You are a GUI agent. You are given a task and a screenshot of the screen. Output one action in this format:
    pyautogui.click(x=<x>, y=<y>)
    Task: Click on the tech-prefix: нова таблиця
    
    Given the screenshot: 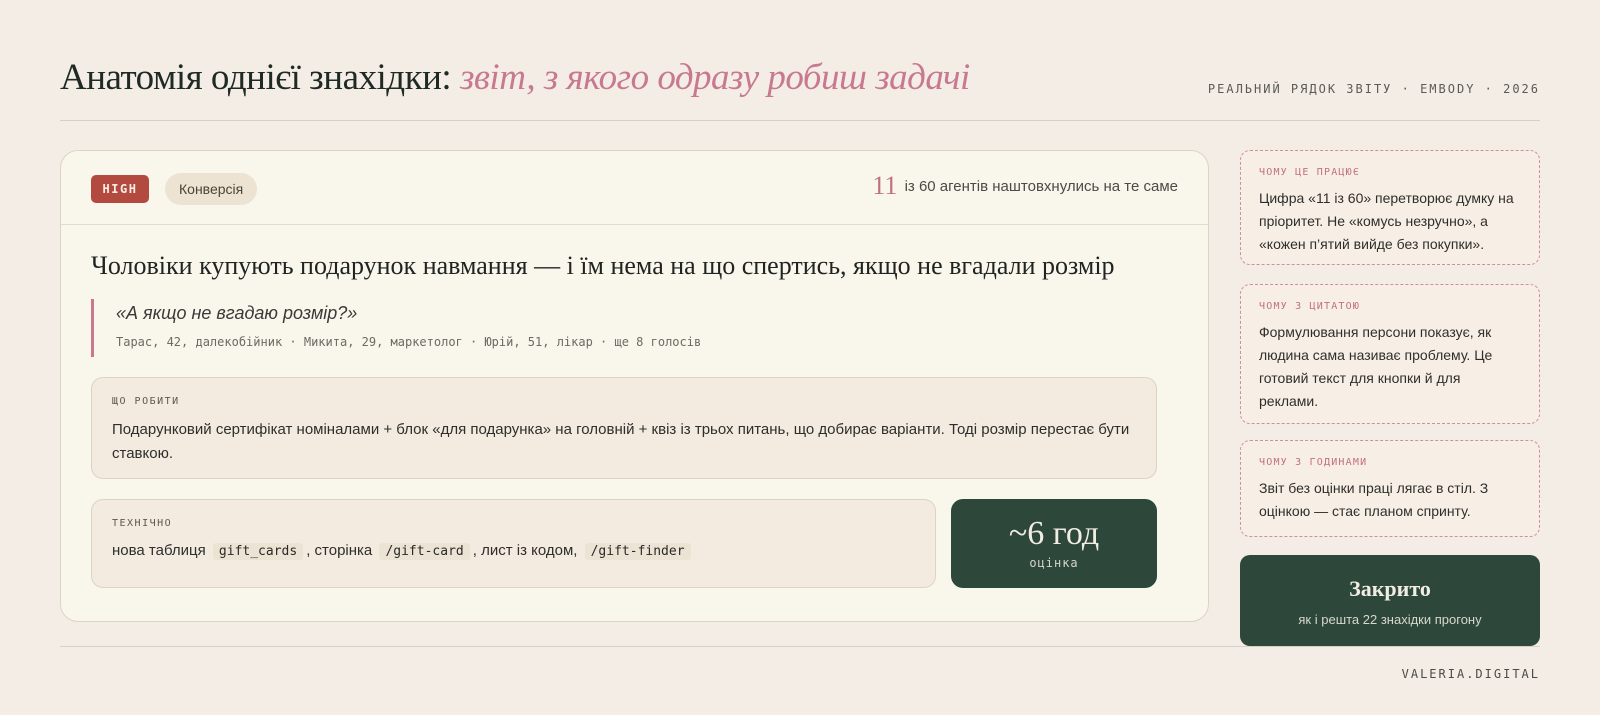 What is the action you would take?
    pyautogui.click(x=159, y=550)
    